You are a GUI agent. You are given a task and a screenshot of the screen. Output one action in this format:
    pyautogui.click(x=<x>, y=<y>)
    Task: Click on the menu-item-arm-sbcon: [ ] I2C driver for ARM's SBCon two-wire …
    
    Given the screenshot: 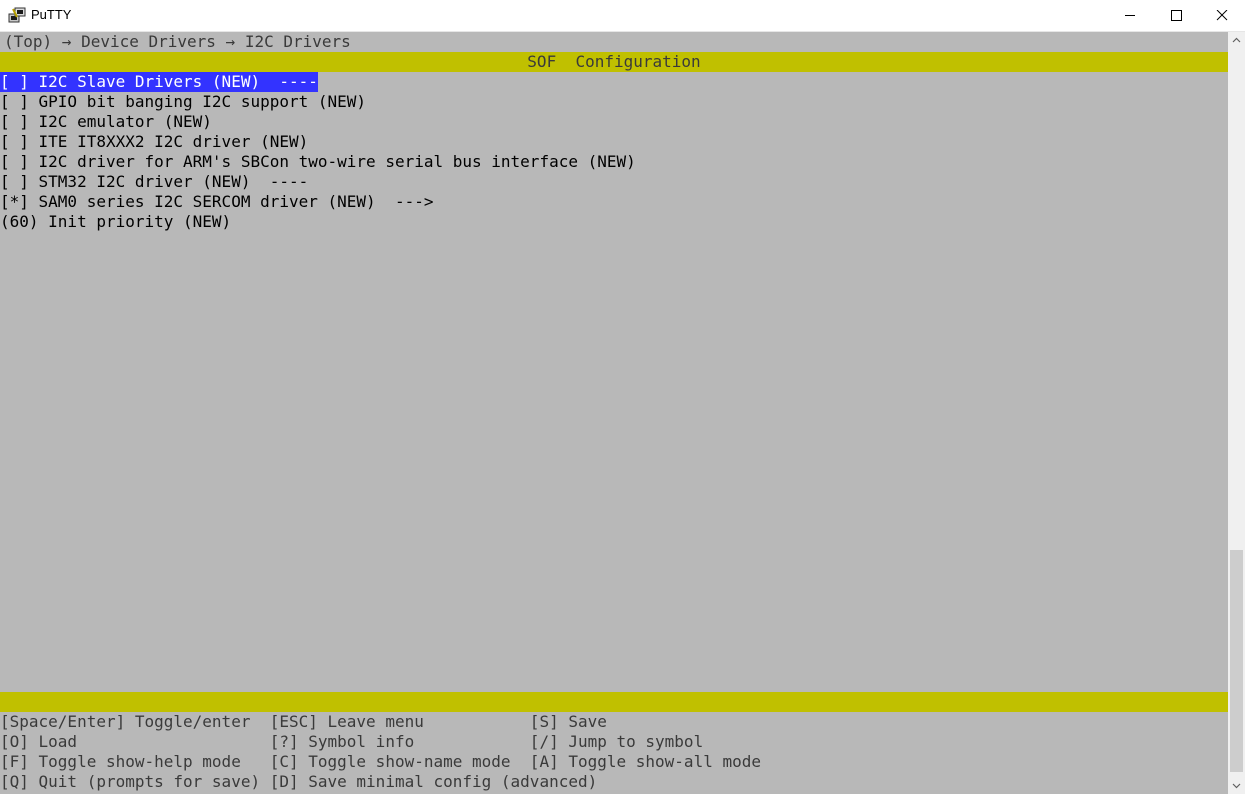 What is the action you would take?
    pyautogui.click(x=318, y=162)
    